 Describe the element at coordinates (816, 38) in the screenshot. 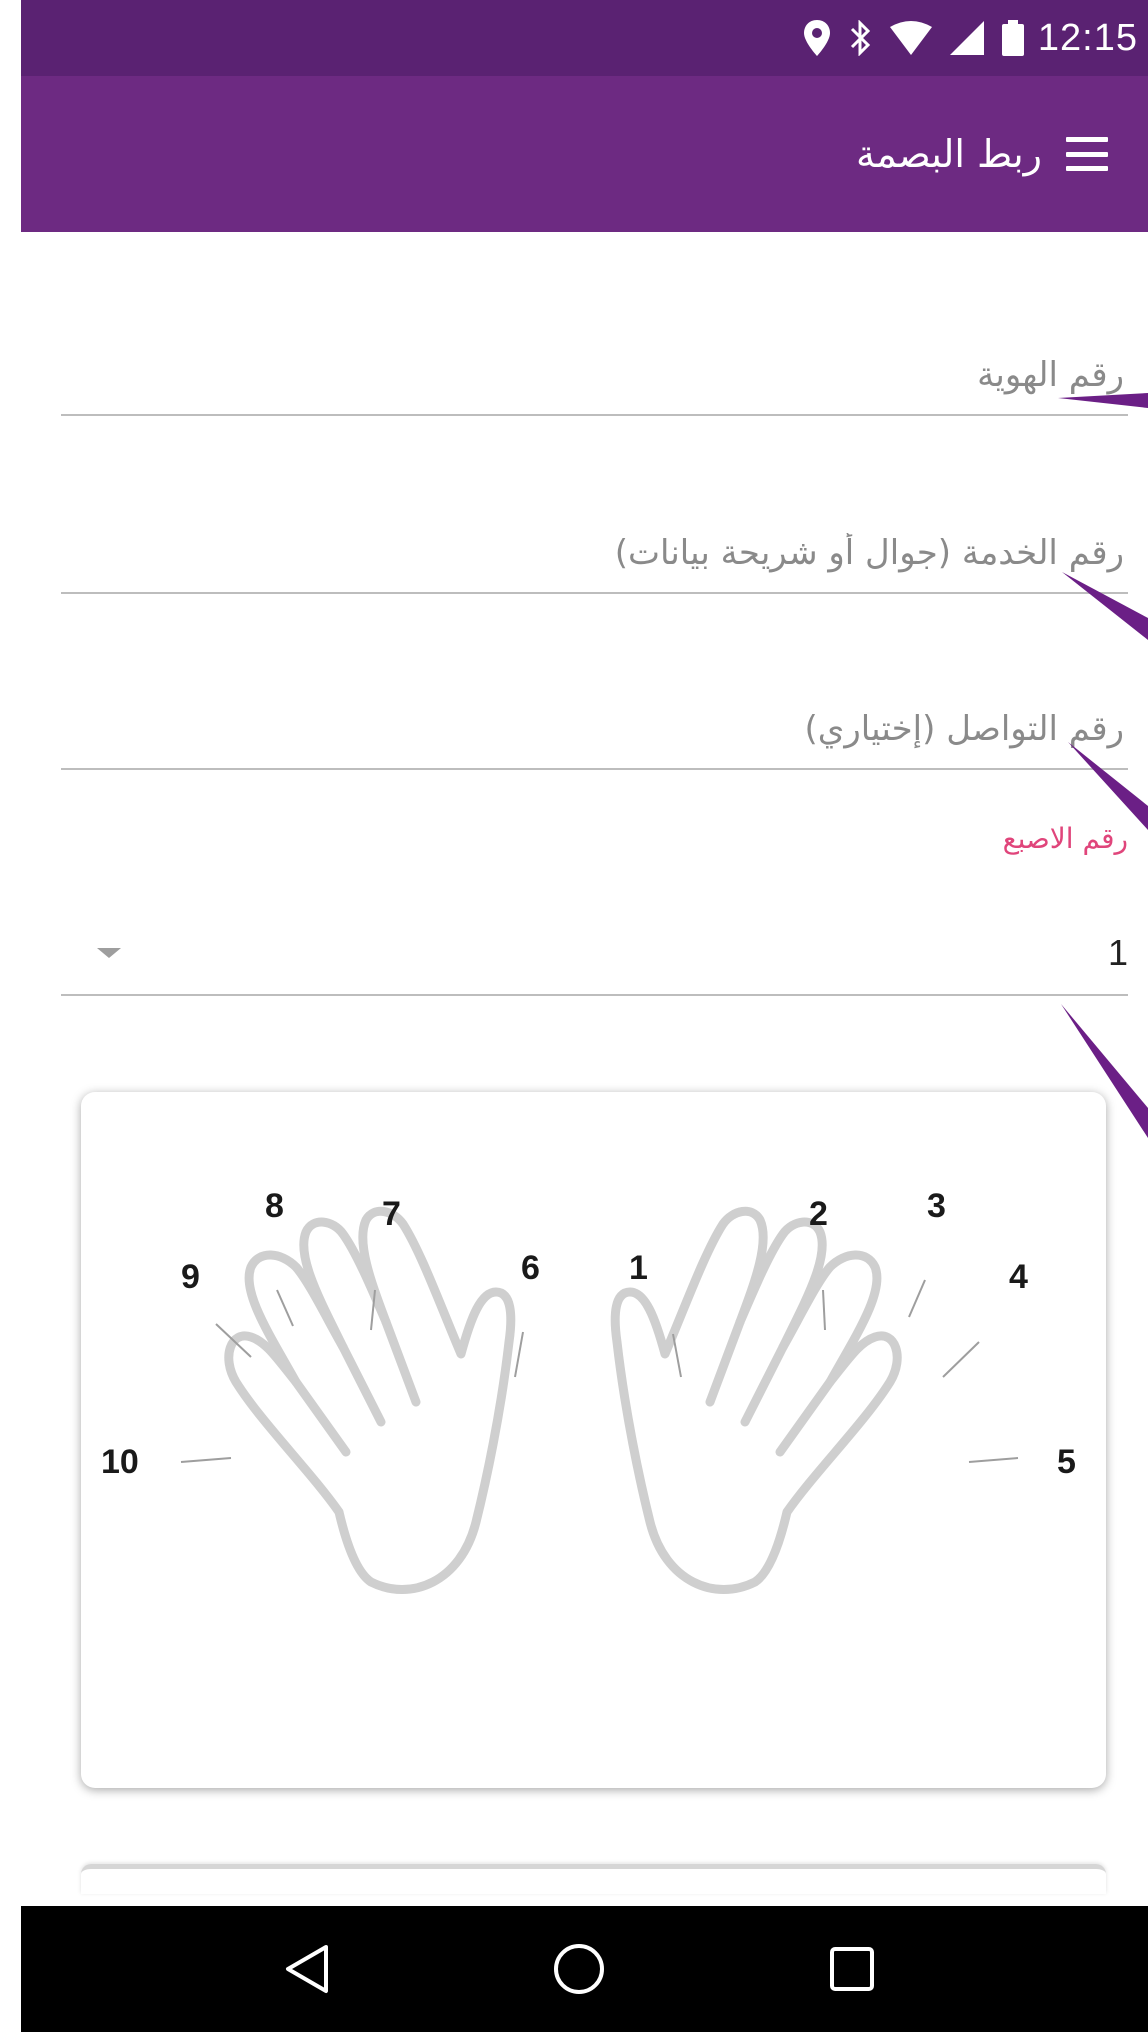

I see `location-icon` at that location.